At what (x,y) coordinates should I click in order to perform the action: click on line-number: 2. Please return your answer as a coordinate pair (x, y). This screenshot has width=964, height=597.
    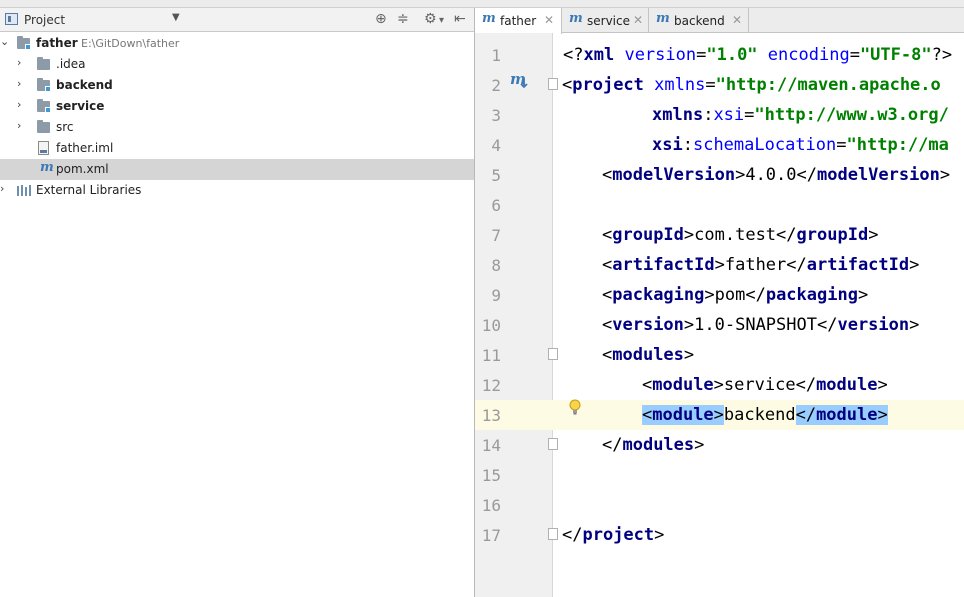
    Looking at the image, I should click on (496, 85).